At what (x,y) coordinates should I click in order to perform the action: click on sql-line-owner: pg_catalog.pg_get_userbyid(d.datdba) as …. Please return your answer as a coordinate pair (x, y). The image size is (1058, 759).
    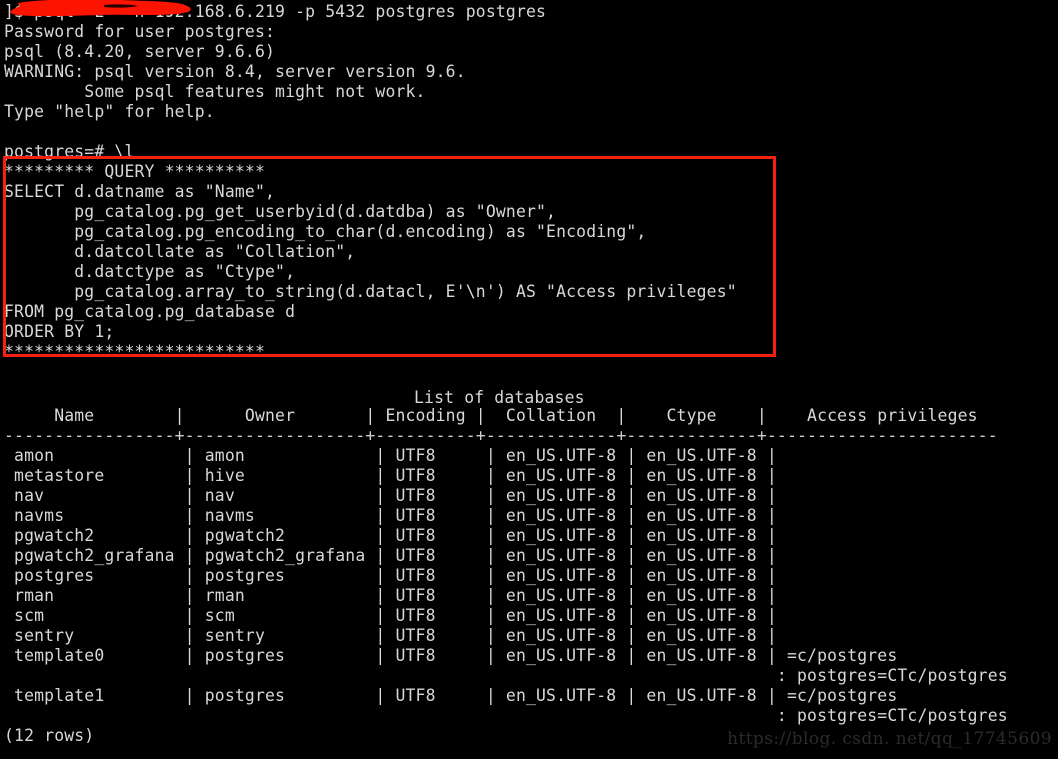
    Looking at the image, I should click on (280, 211).